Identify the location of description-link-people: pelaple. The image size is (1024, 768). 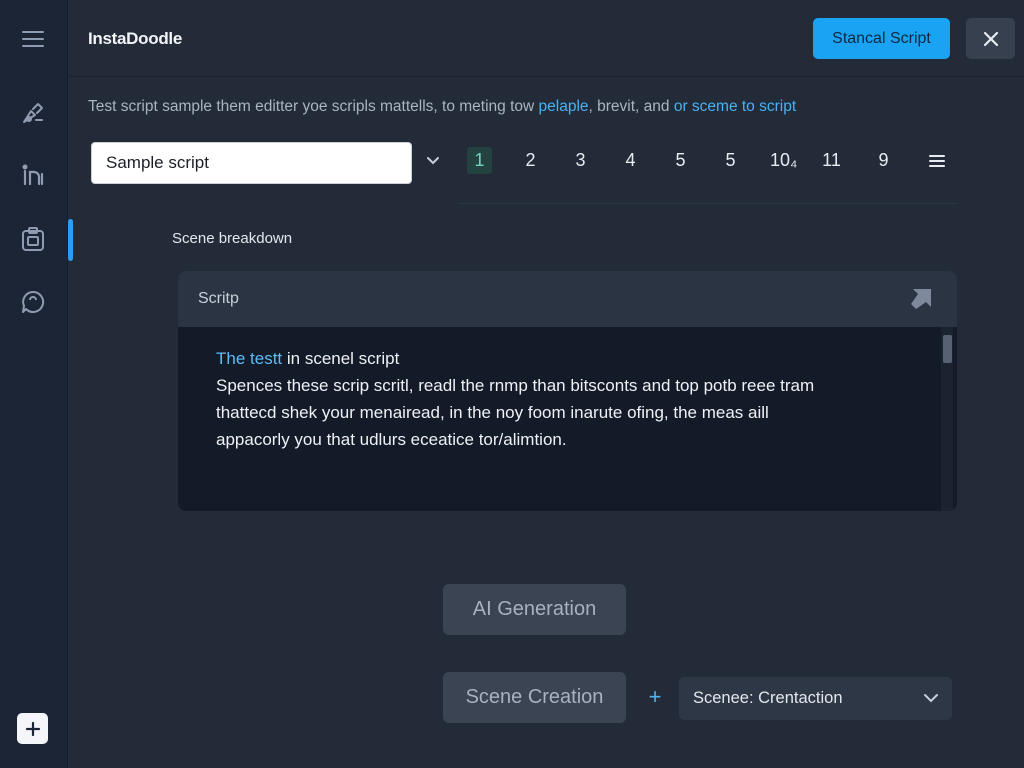
(564, 106).